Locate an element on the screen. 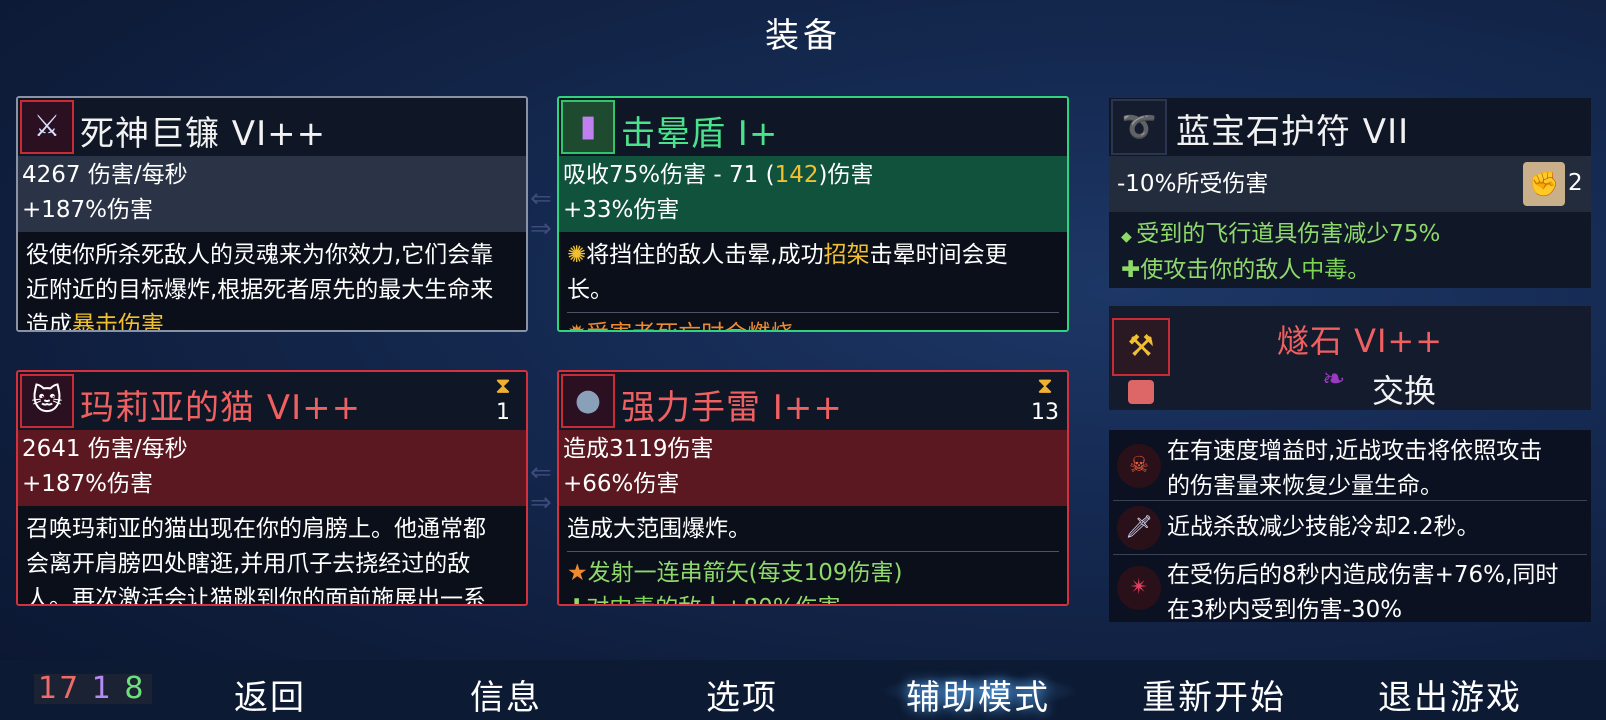  menu-info: 信息 is located at coordinates (506, 694).